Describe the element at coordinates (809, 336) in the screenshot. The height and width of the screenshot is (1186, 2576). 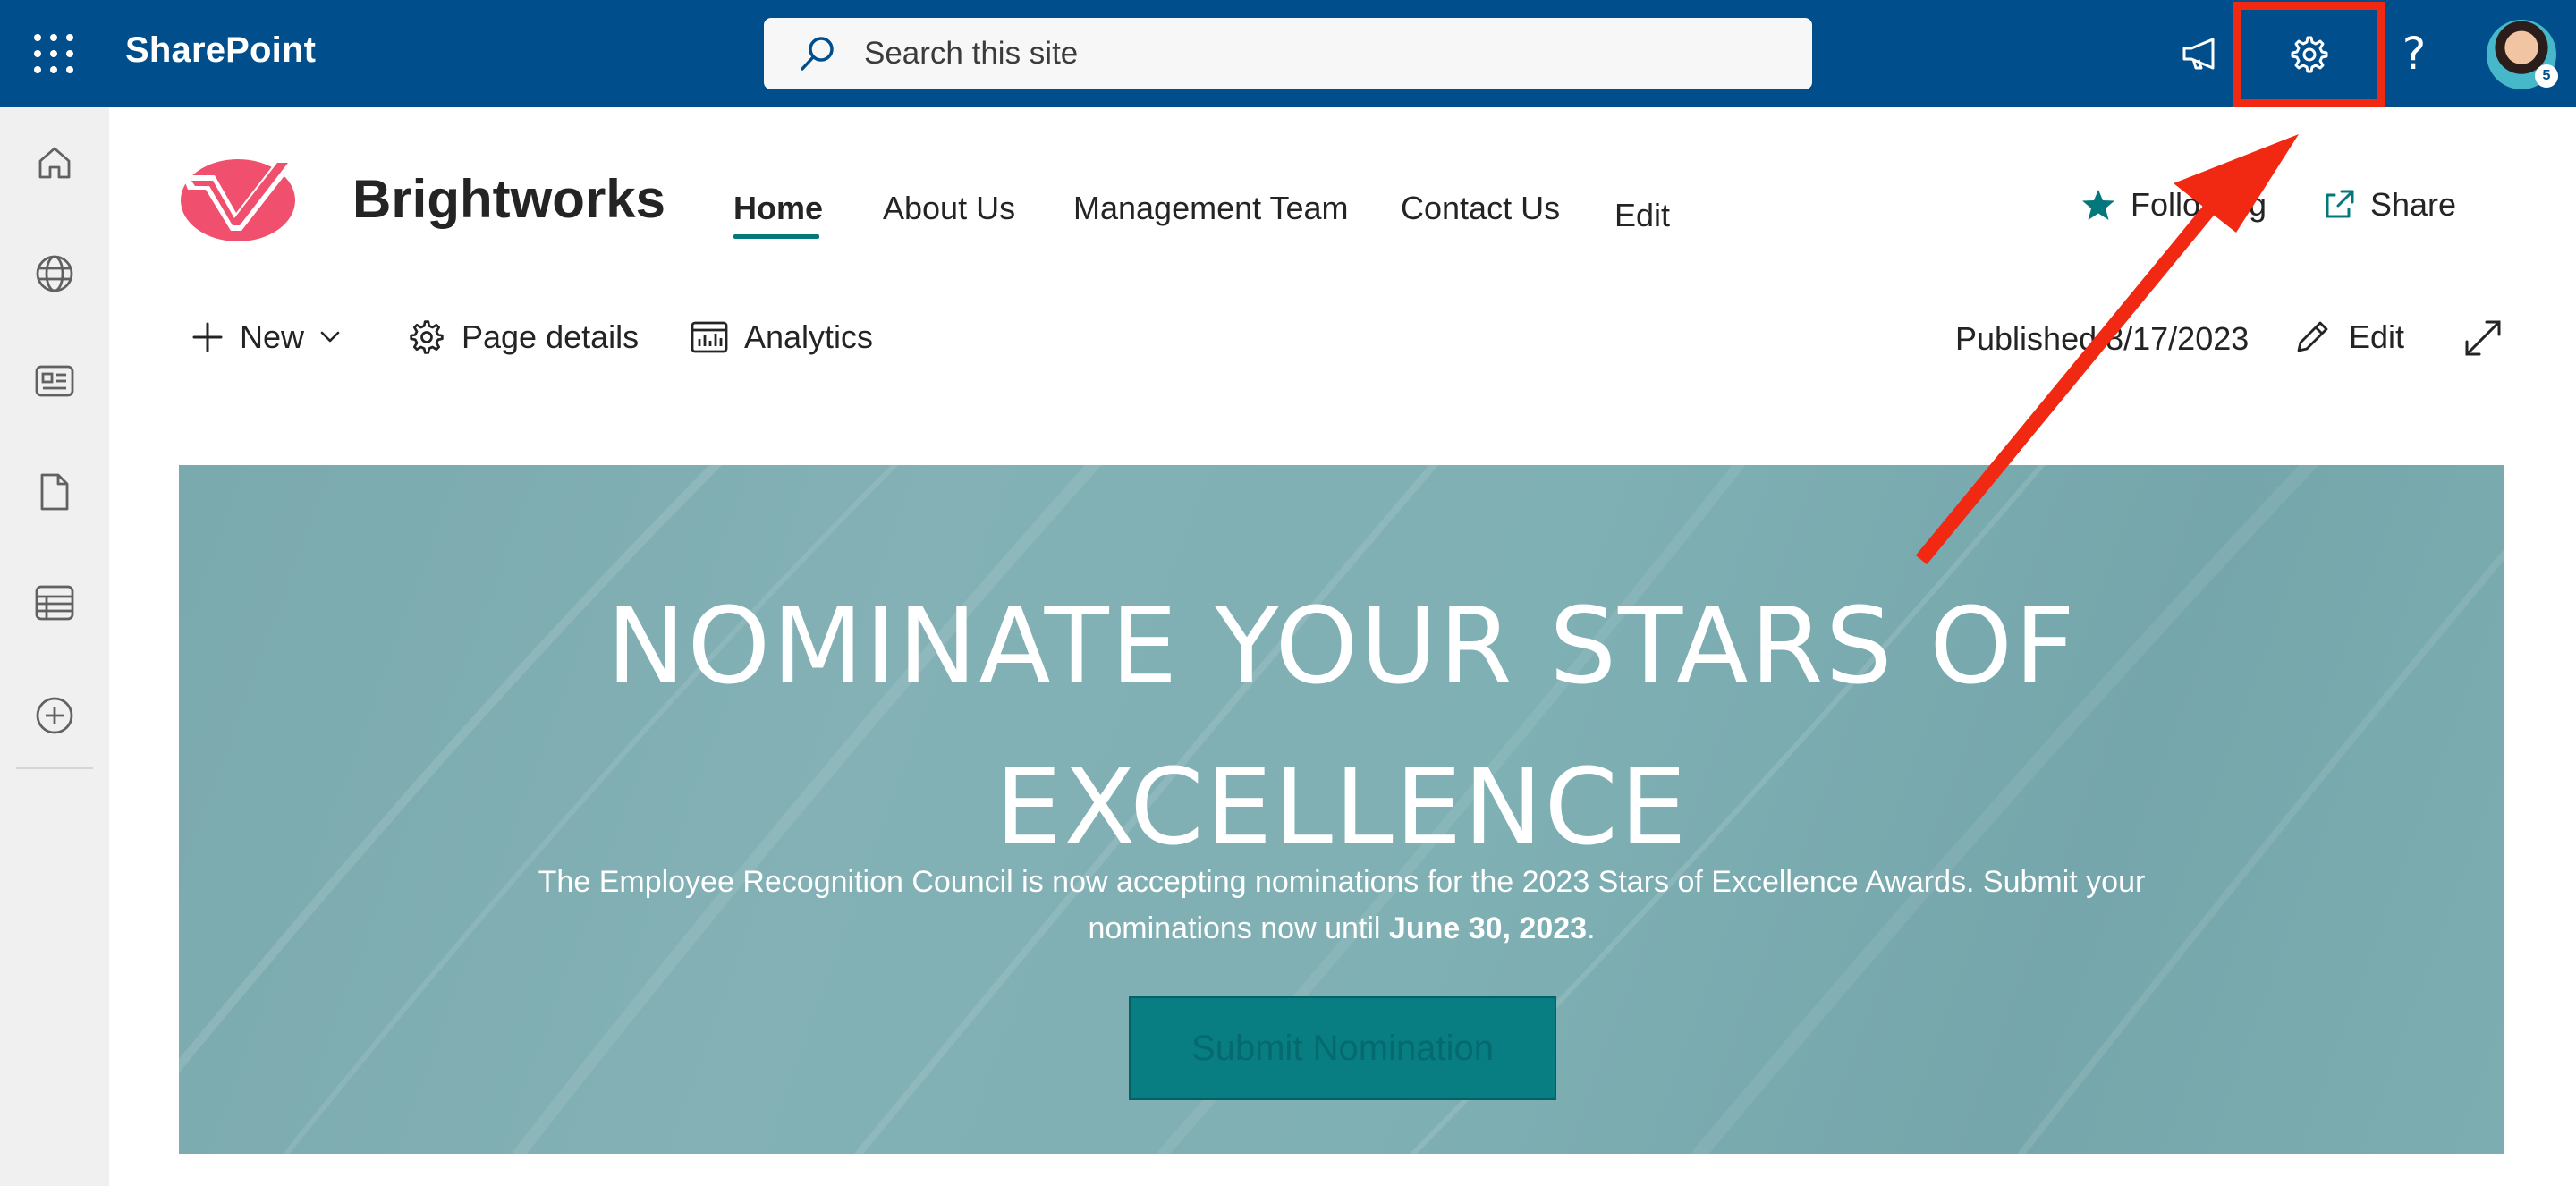
I see `analytics-label: Analytics` at that location.